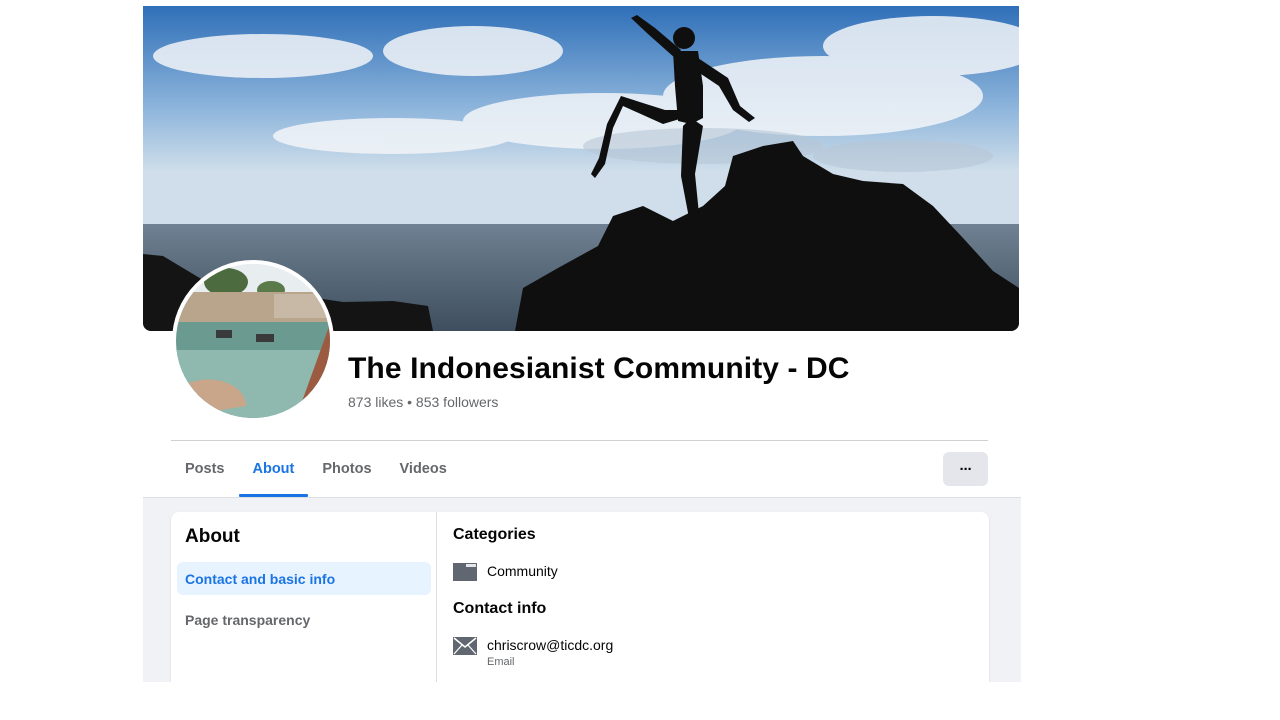  Describe the element at coordinates (522, 571) in the screenshot. I see `category-label: Community` at that location.